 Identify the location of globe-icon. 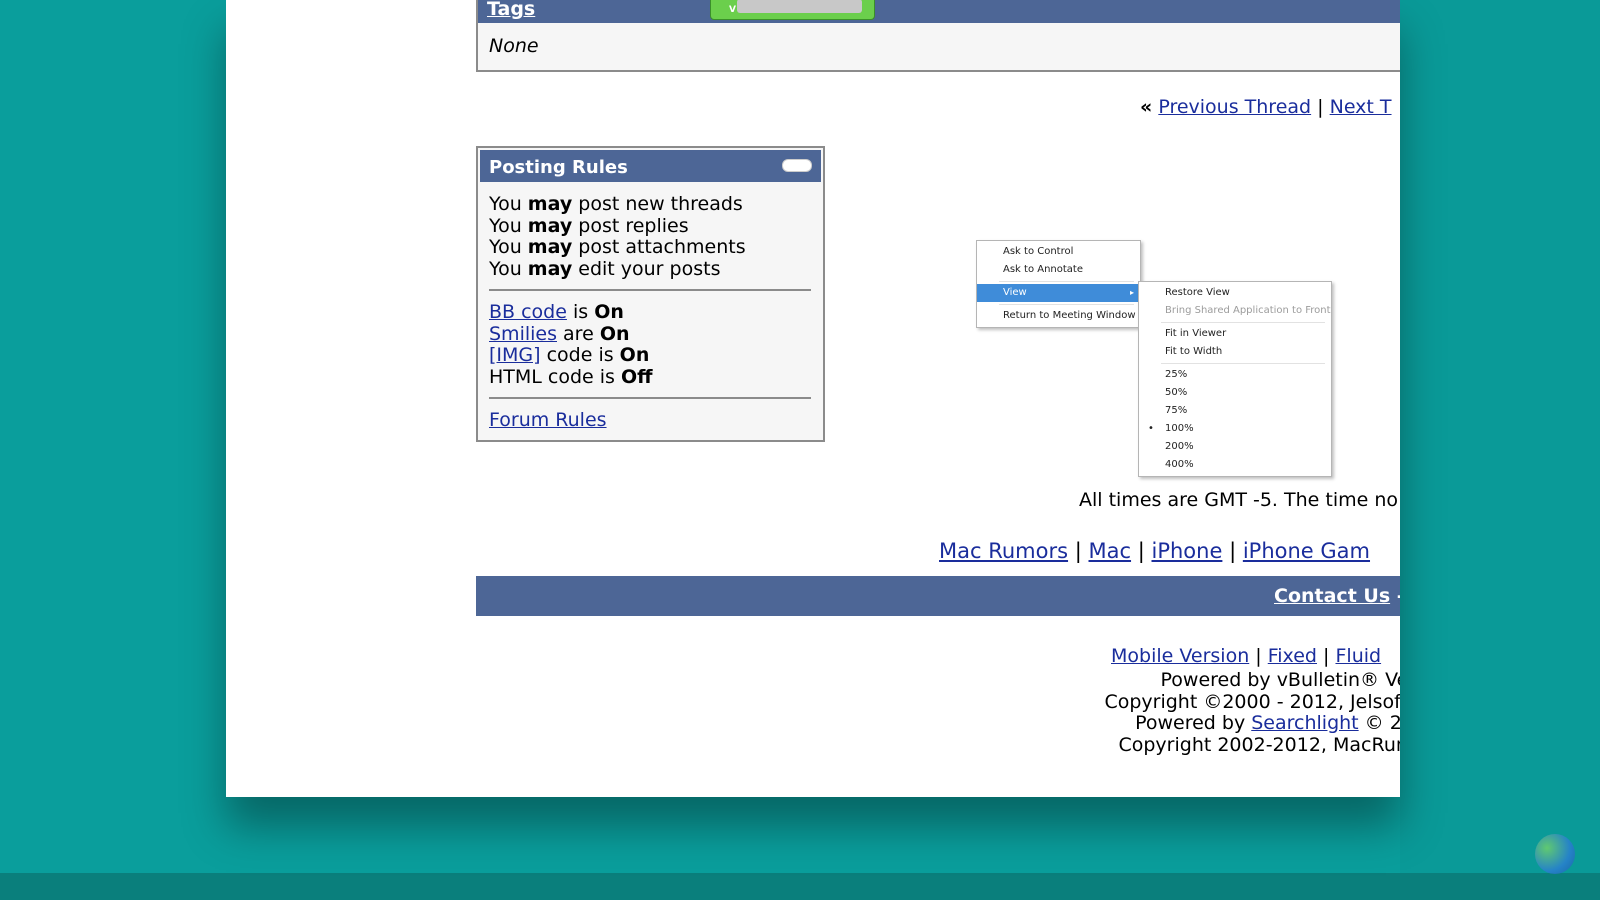
(1555, 854).